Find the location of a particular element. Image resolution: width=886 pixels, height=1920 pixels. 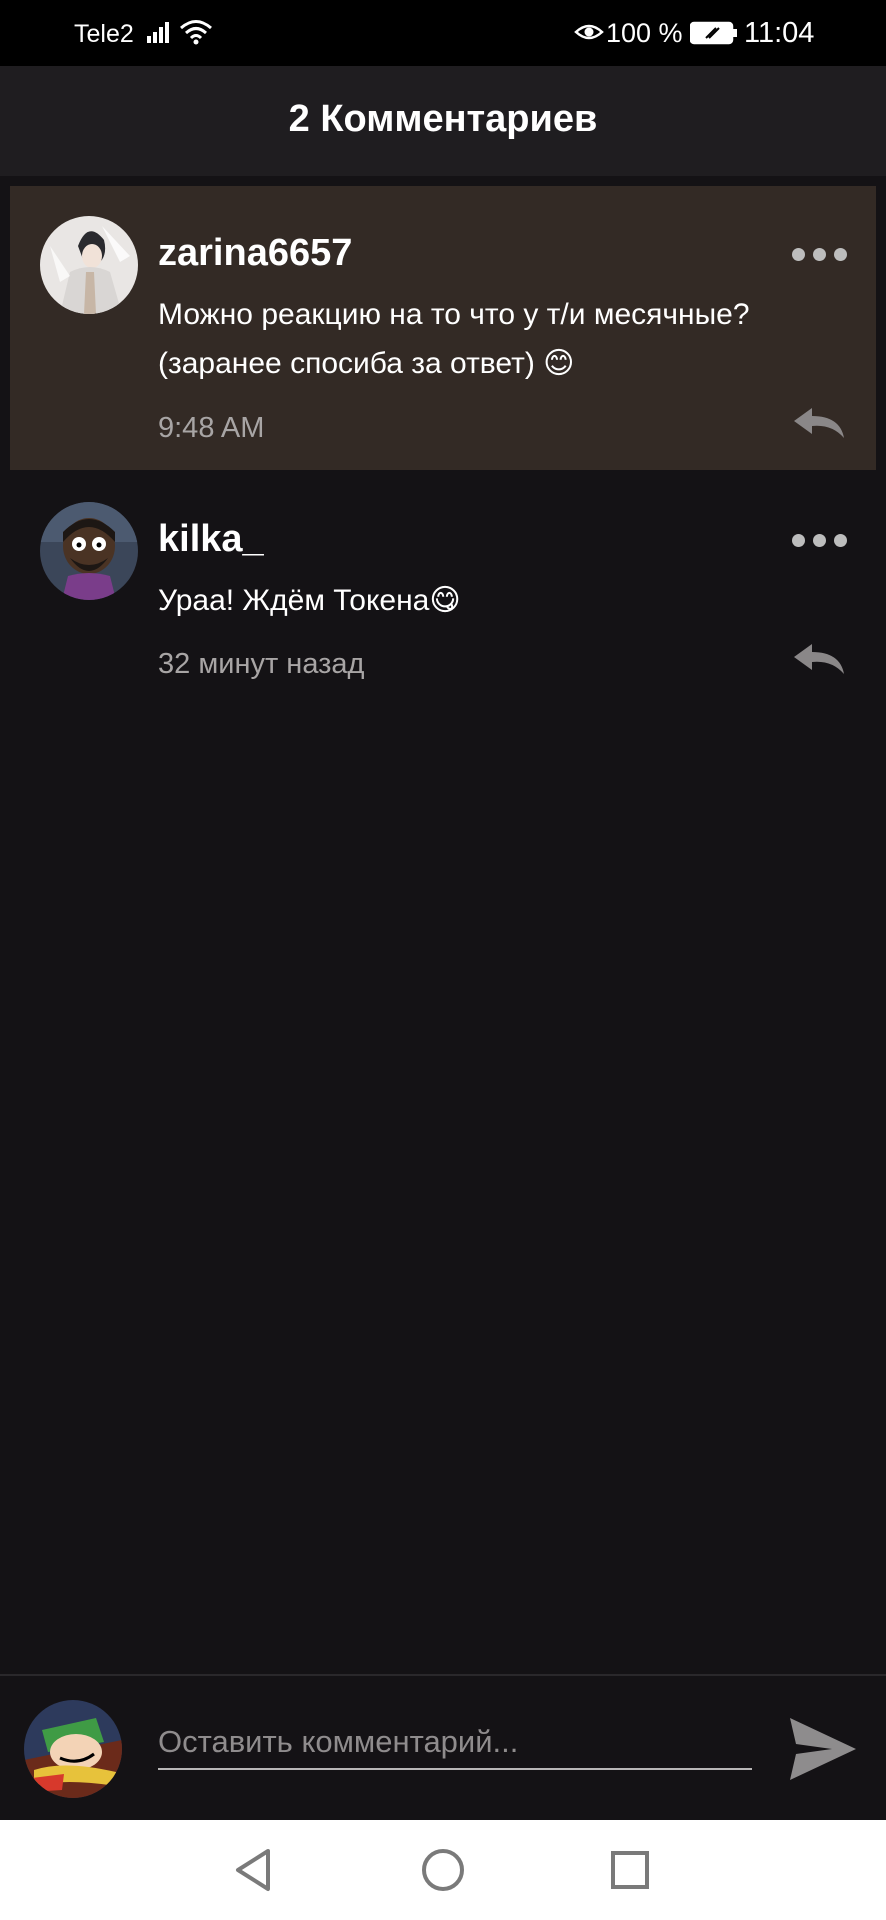

home-icon is located at coordinates (443, 1870).